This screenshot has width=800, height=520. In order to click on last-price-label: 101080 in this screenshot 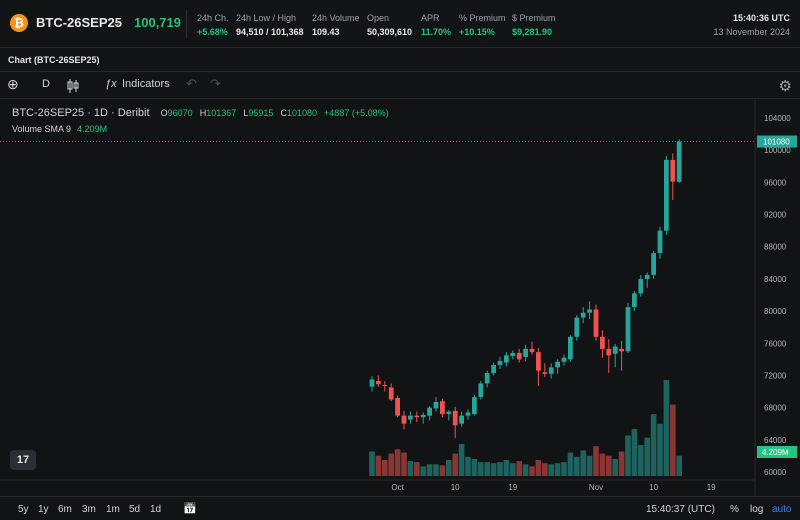, I will do `click(776, 142)`.